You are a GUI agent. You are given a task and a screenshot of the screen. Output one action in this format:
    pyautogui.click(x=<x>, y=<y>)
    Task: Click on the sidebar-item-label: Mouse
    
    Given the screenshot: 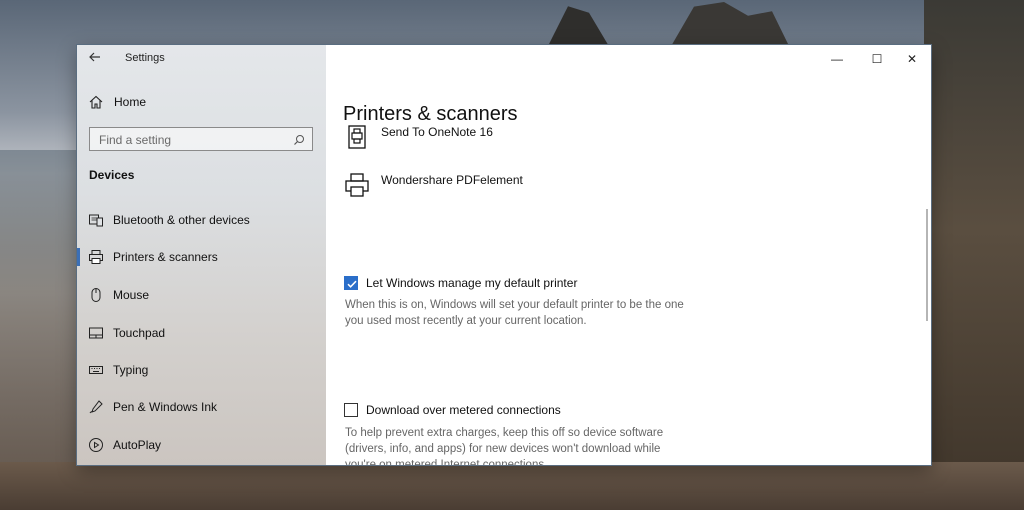 What is the action you would take?
    pyautogui.click(x=131, y=295)
    